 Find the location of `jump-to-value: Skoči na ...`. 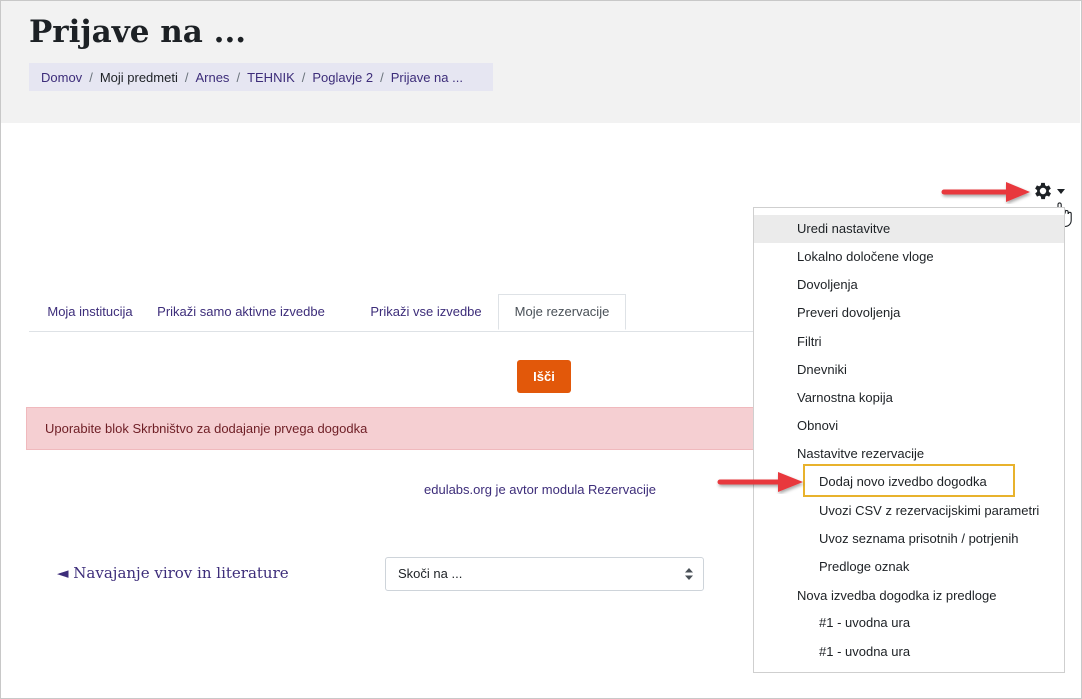

jump-to-value: Skoči na ... is located at coordinates (430, 573).